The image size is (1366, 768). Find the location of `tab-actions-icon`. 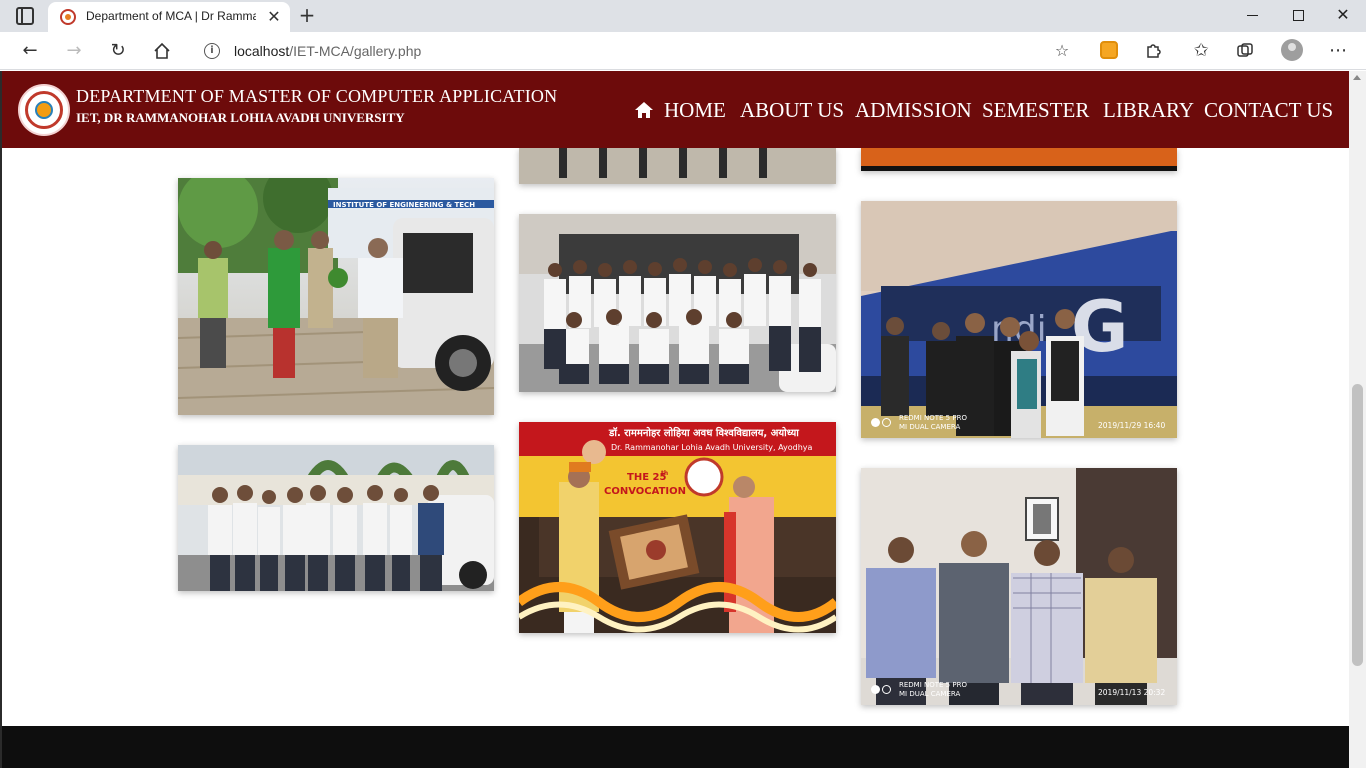

tab-actions-icon is located at coordinates (25, 16).